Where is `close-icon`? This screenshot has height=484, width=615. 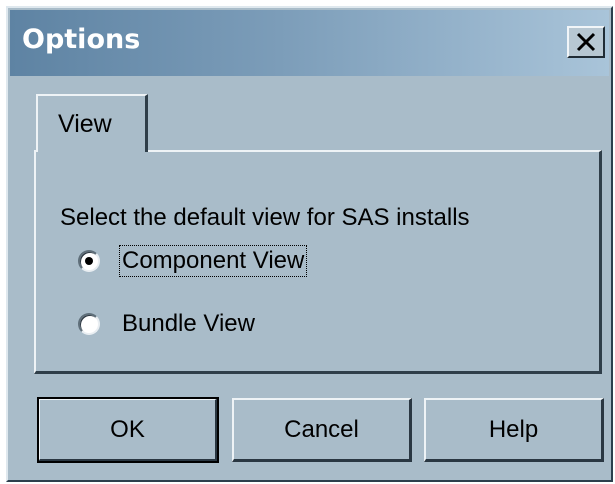
close-icon is located at coordinates (586, 42).